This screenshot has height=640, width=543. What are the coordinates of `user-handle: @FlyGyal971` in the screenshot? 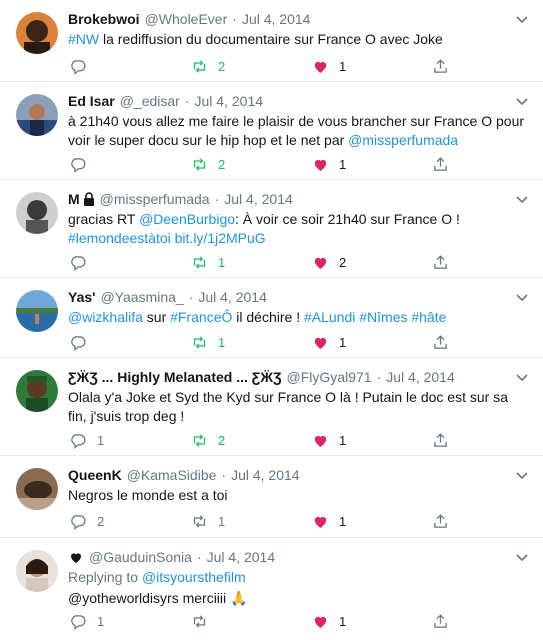 It's located at (329, 377).